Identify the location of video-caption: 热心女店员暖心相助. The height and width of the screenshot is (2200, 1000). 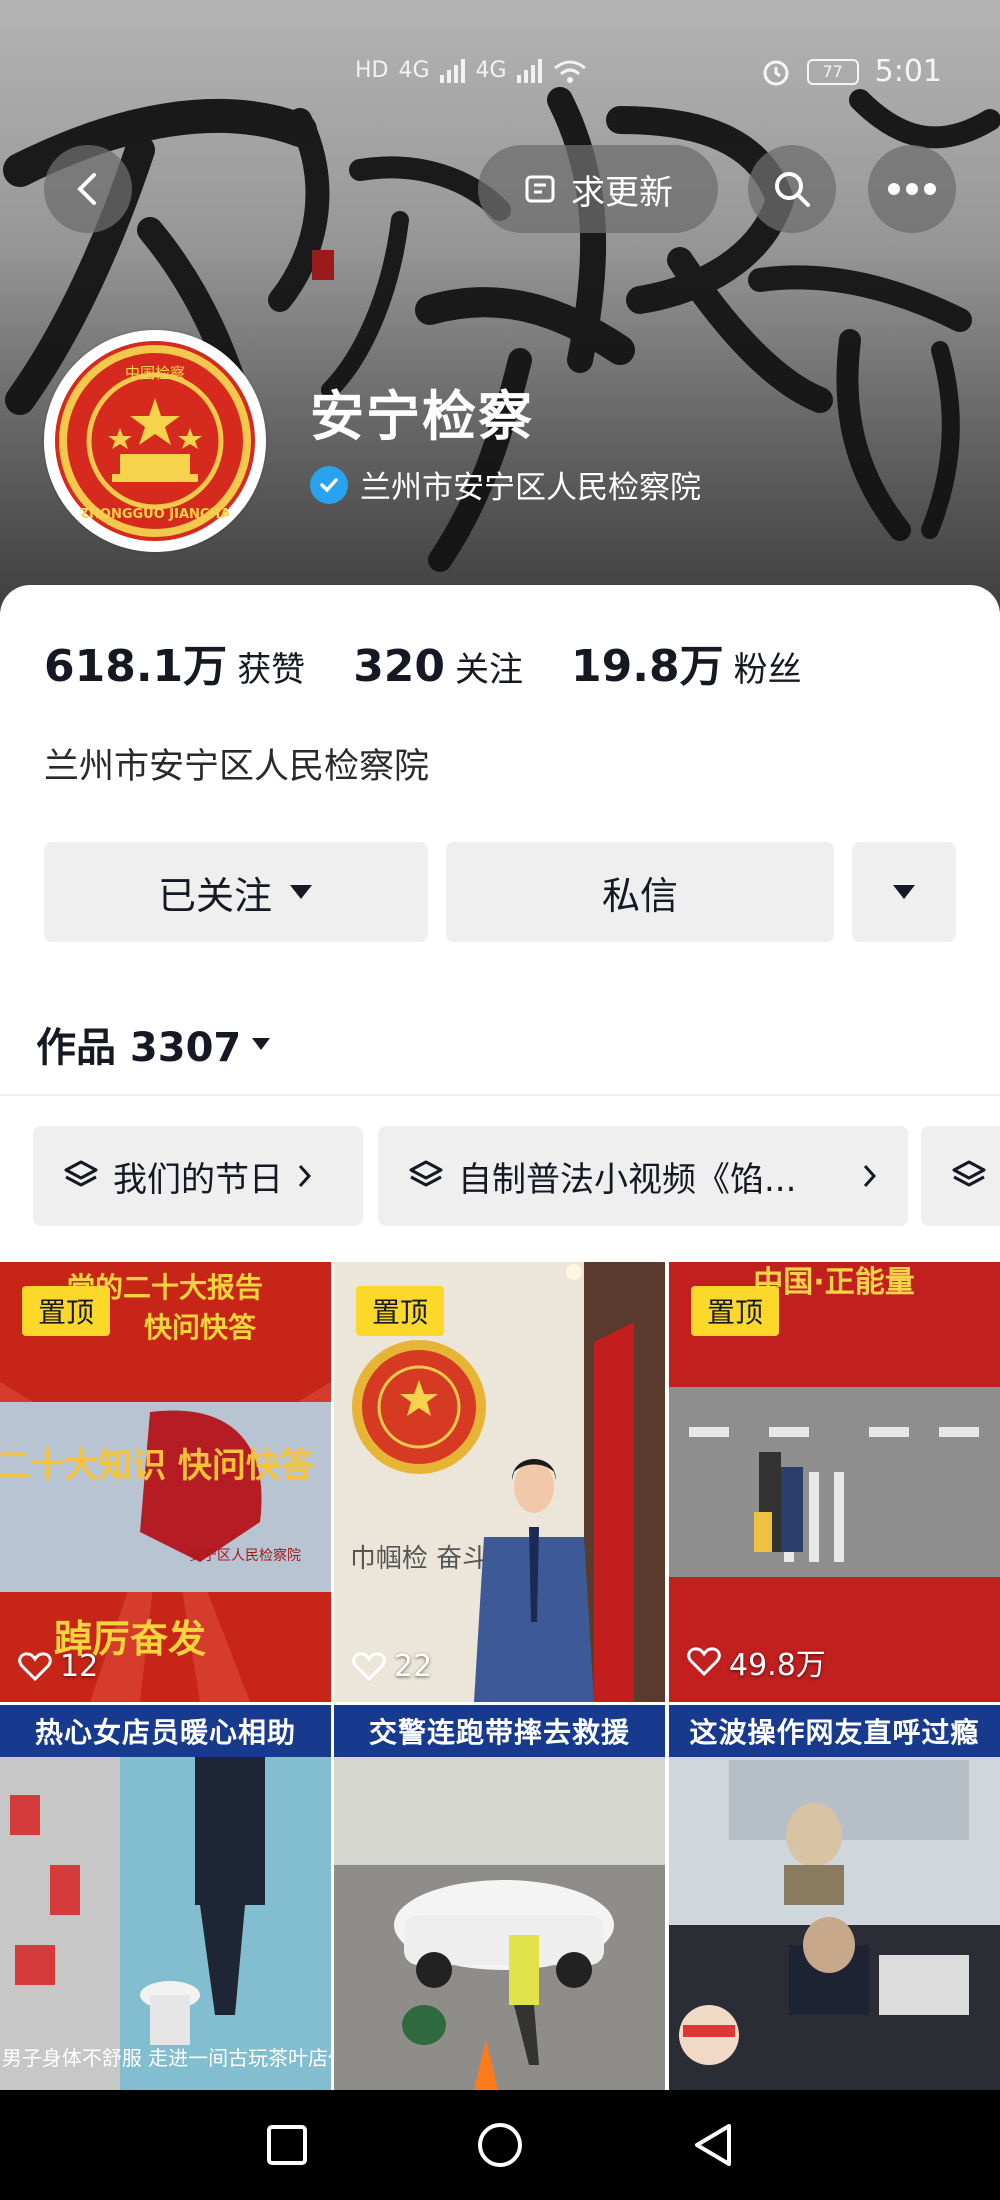
(165, 1731).